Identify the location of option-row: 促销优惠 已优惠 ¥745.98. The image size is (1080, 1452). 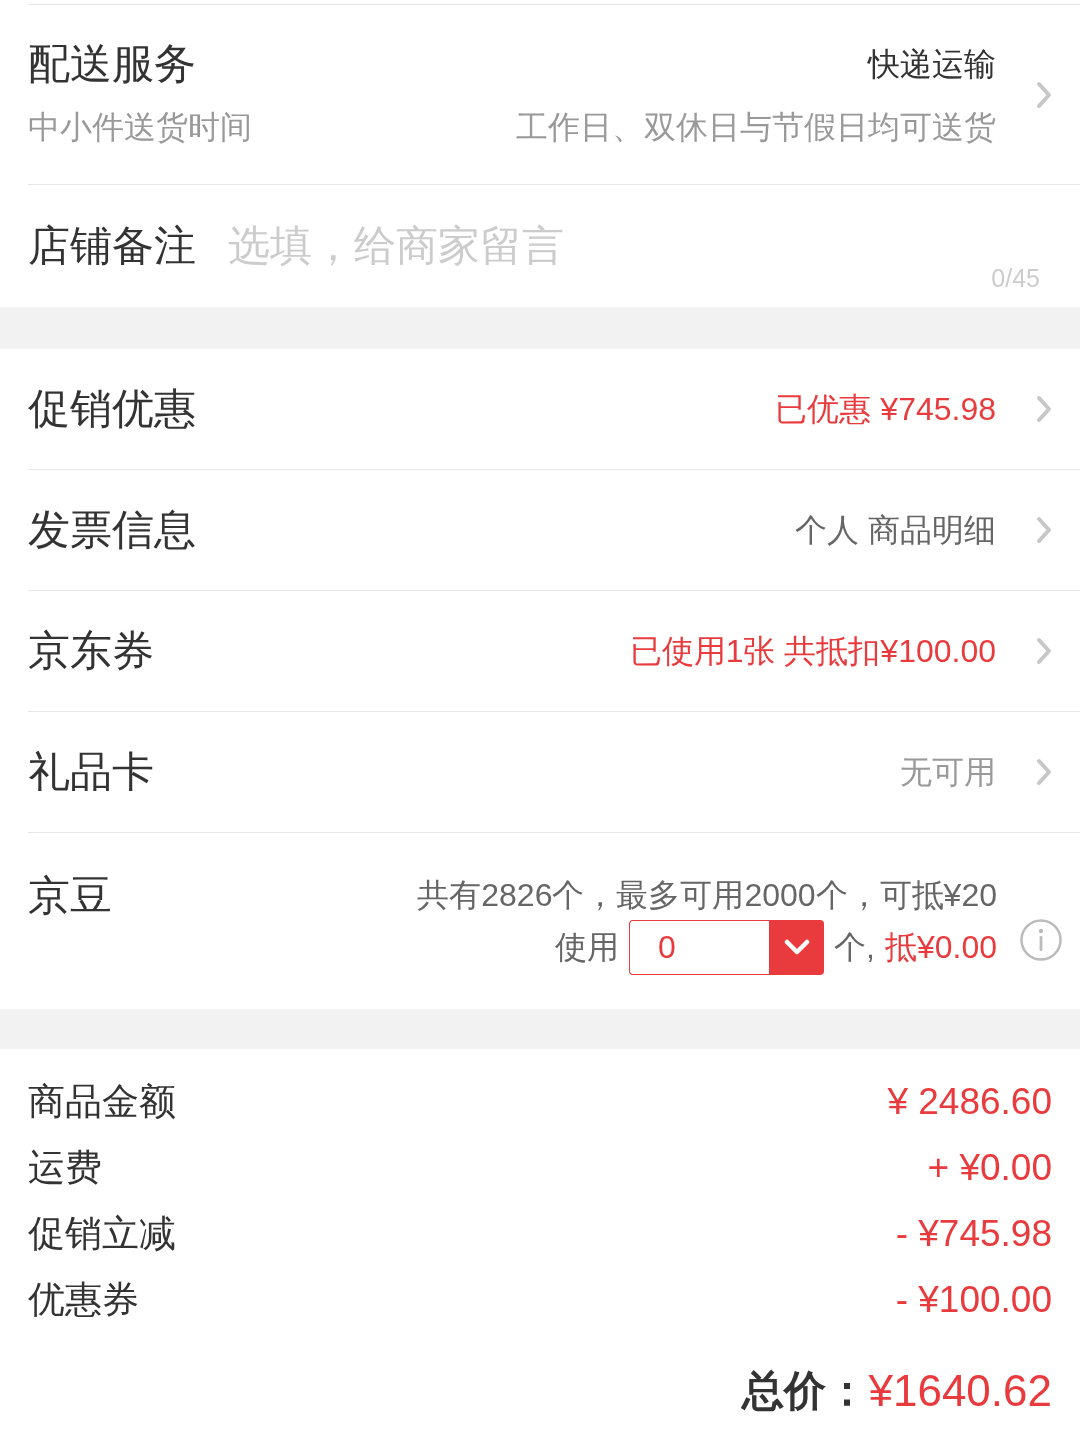
(554, 409).